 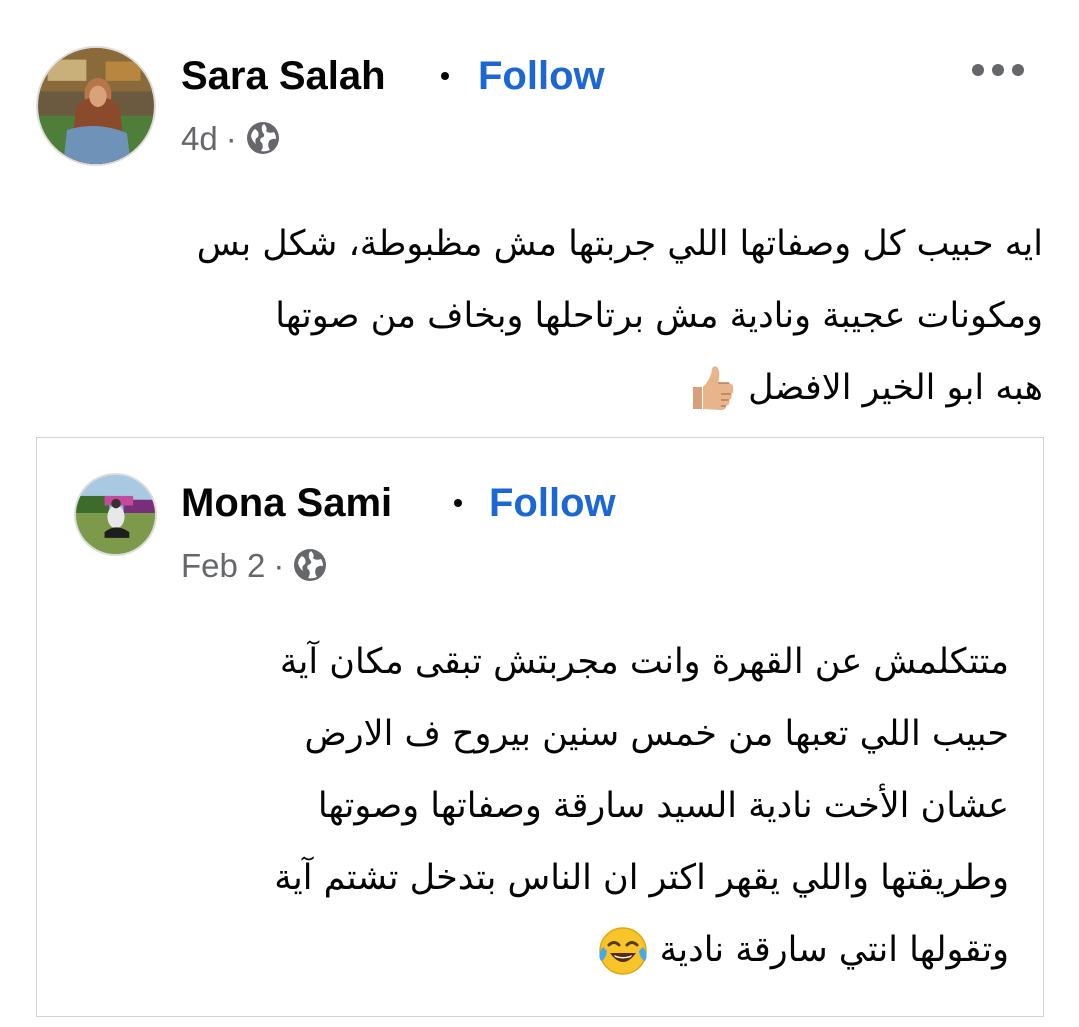 What do you see at coordinates (569, 950) in the screenshot?
I see `shared-line-5: وتقولها انتي سارقة نادية` at bounding box center [569, 950].